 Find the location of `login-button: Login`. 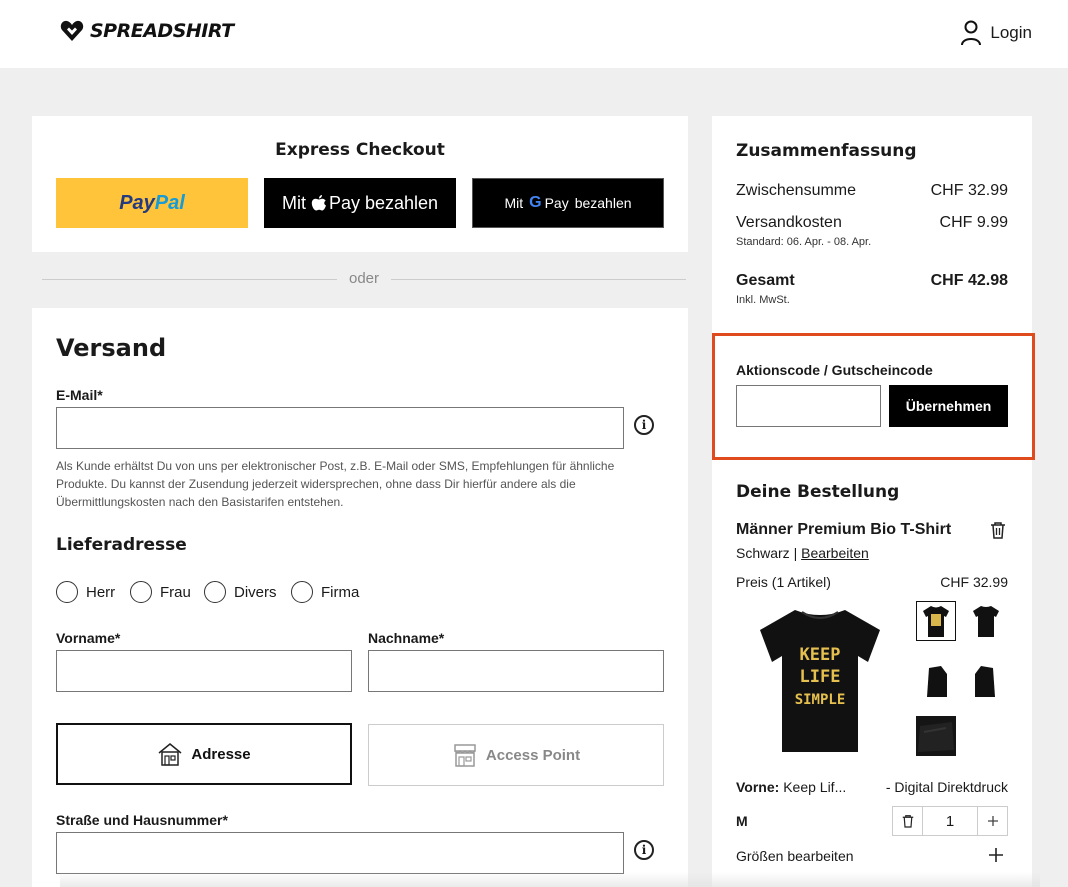

login-button: Login is located at coordinates (996, 33).